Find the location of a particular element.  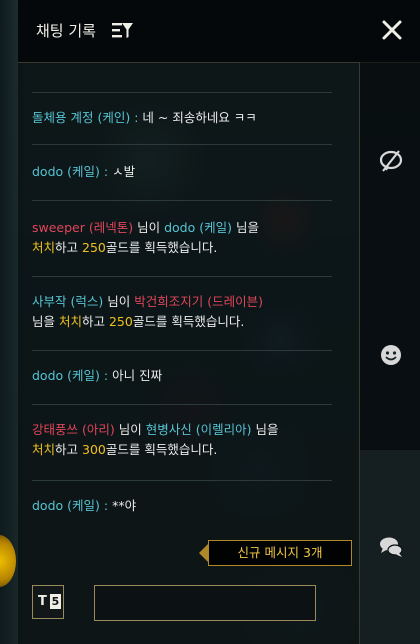

killer-champion: (아리) is located at coordinates (98, 429).